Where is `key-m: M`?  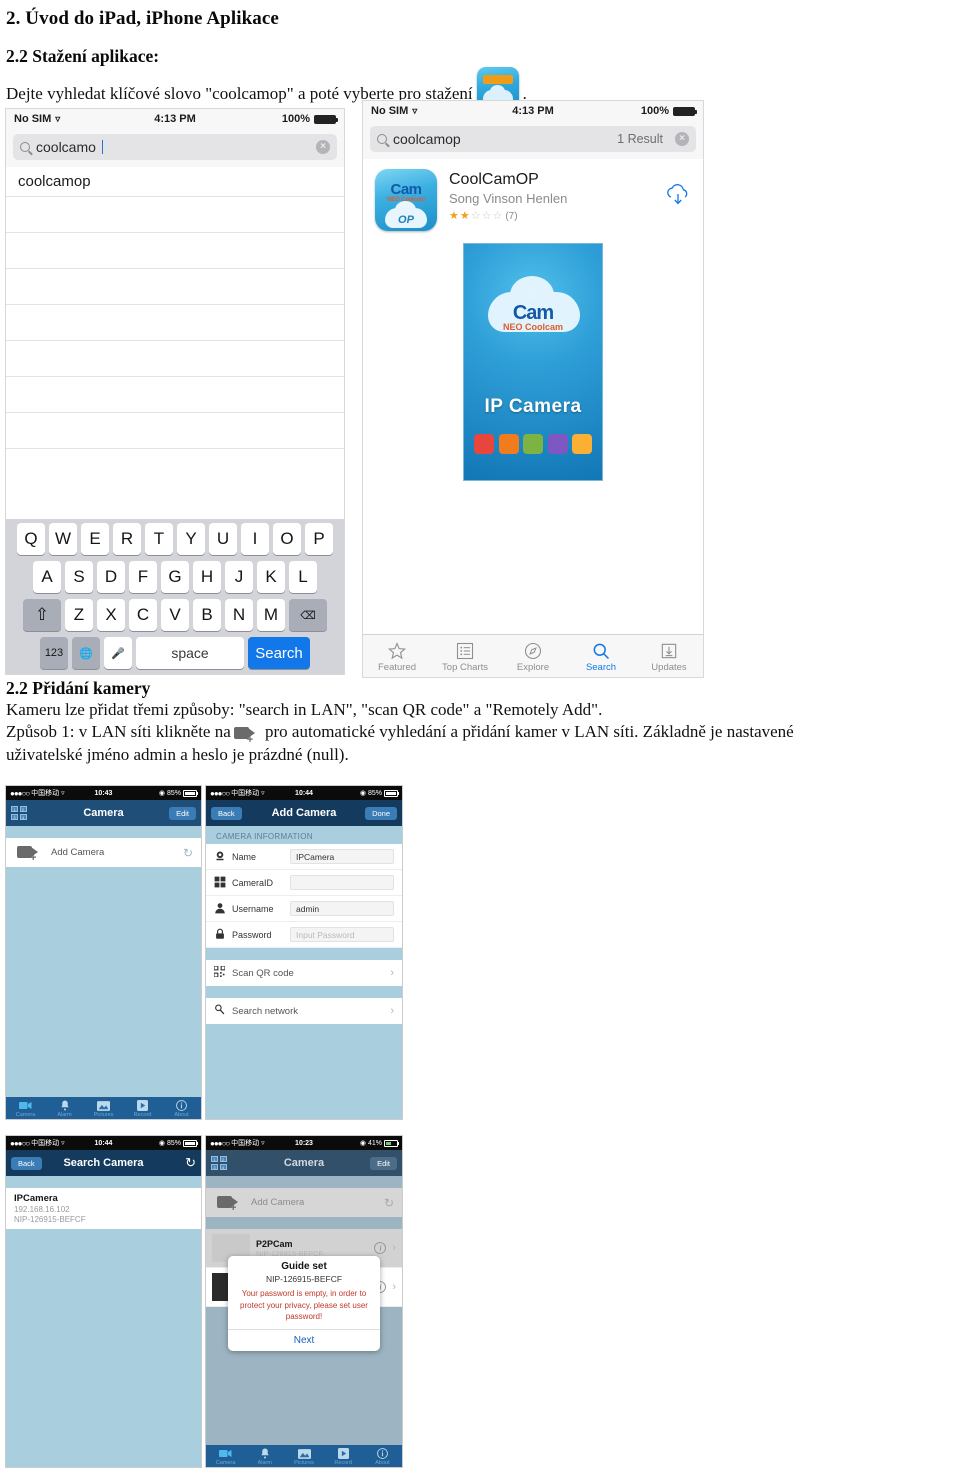
key-m: M is located at coordinates (271, 615).